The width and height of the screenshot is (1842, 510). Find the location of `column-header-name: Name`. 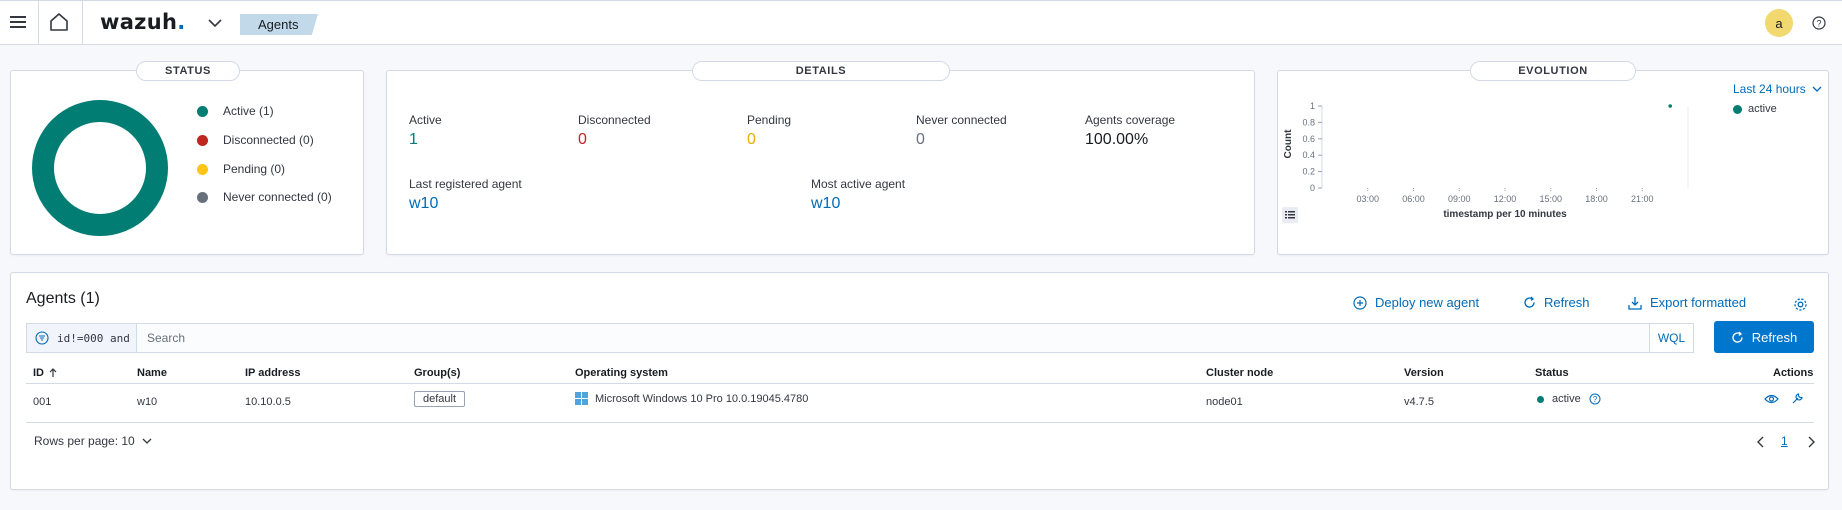

column-header-name: Name is located at coordinates (152, 373).